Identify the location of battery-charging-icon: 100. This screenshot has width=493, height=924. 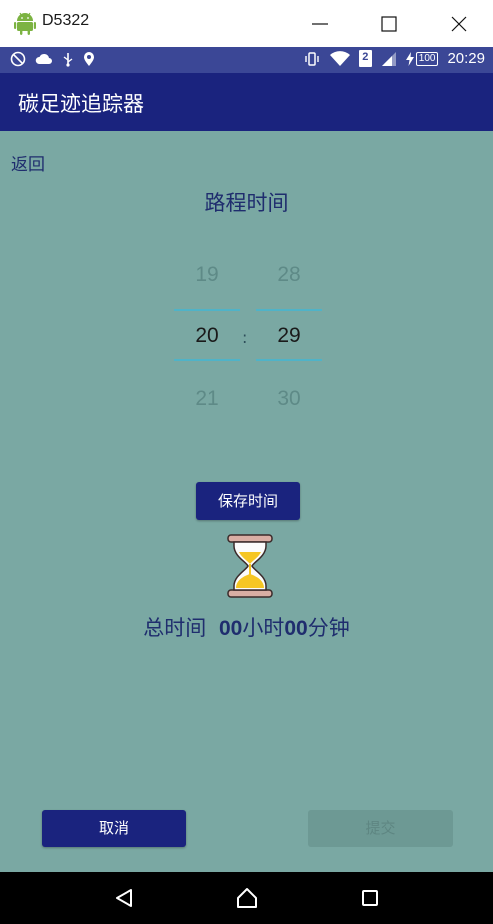
(422, 58).